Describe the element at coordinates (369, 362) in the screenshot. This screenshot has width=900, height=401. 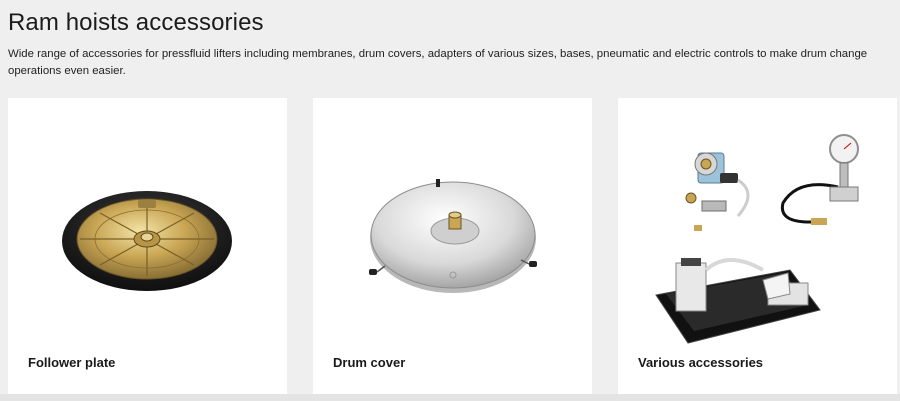
I see `card-label: Drum cover` at that location.